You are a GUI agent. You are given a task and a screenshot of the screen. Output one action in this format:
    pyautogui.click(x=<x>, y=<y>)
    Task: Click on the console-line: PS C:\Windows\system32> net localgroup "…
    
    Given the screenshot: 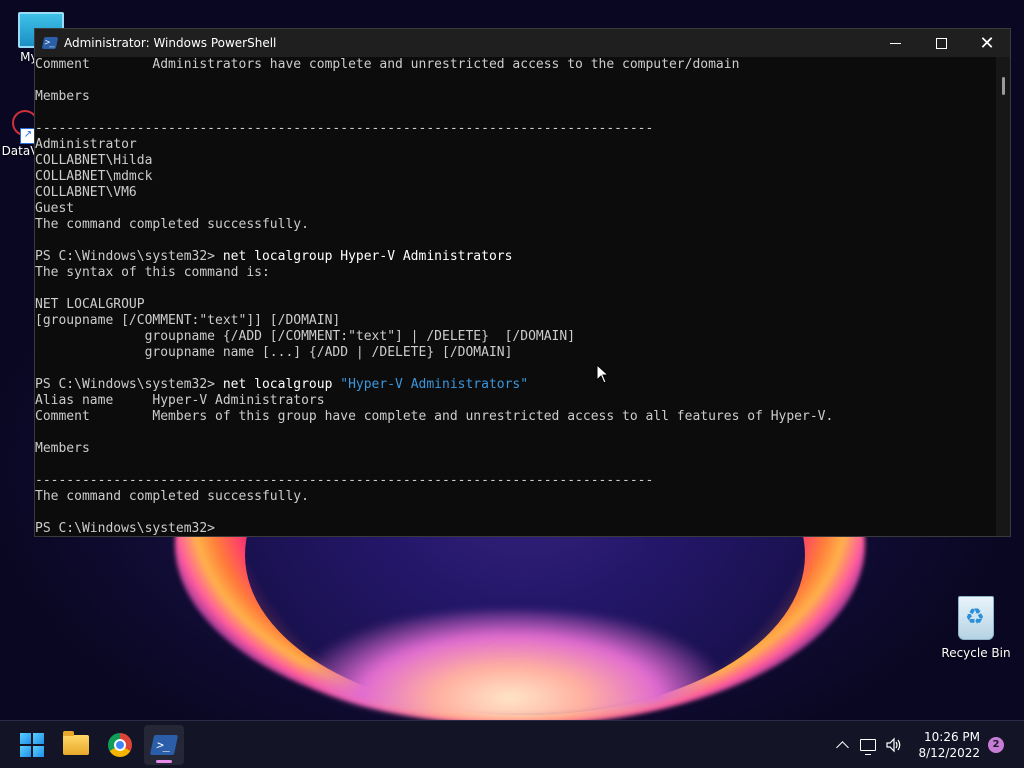 What is the action you would take?
    pyautogui.click(x=515, y=385)
    